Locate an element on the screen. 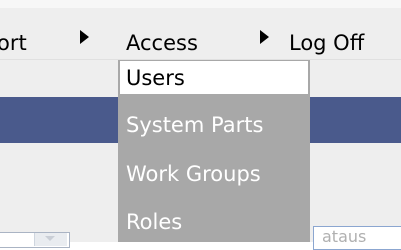 This screenshot has height=250, width=401. menu-item-work-groups: Work Groups is located at coordinates (214, 174).